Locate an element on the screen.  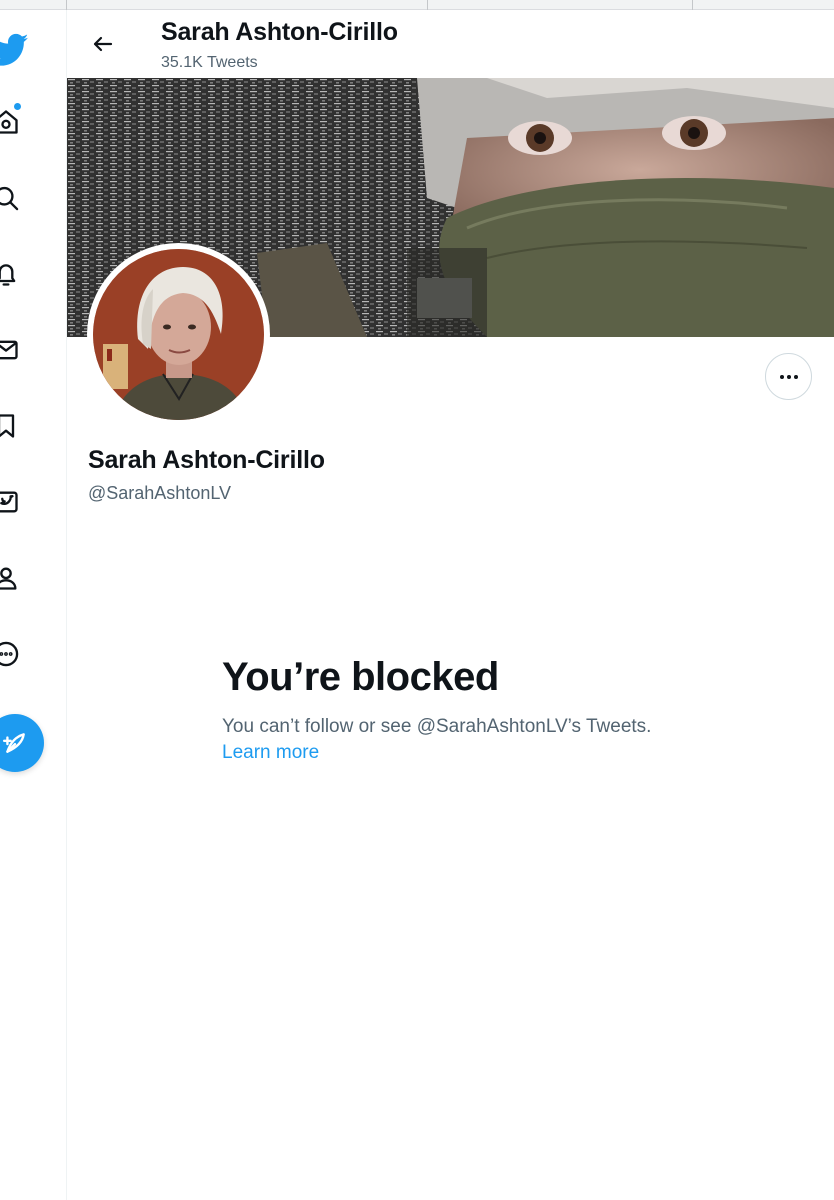
more-options-button is located at coordinates (788, 376).